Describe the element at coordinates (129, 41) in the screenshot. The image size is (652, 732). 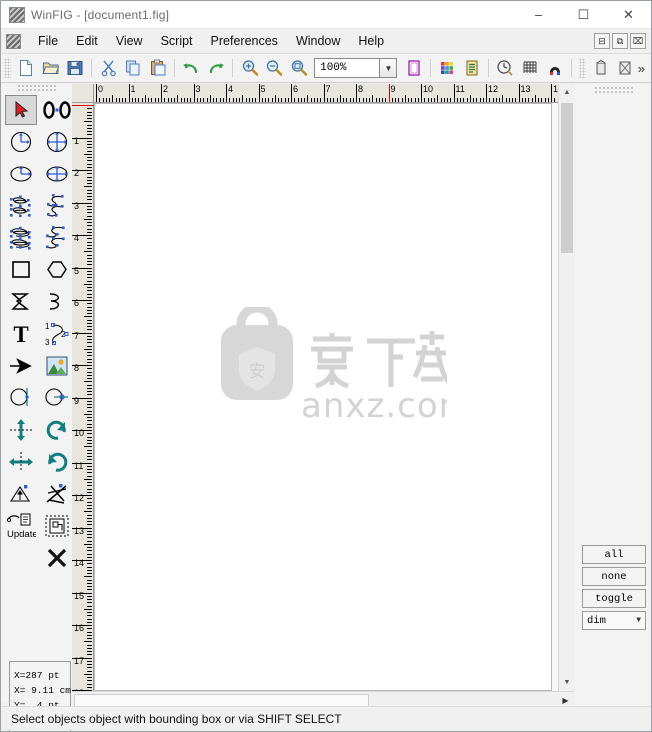
I see `menu-view: View` at that location.